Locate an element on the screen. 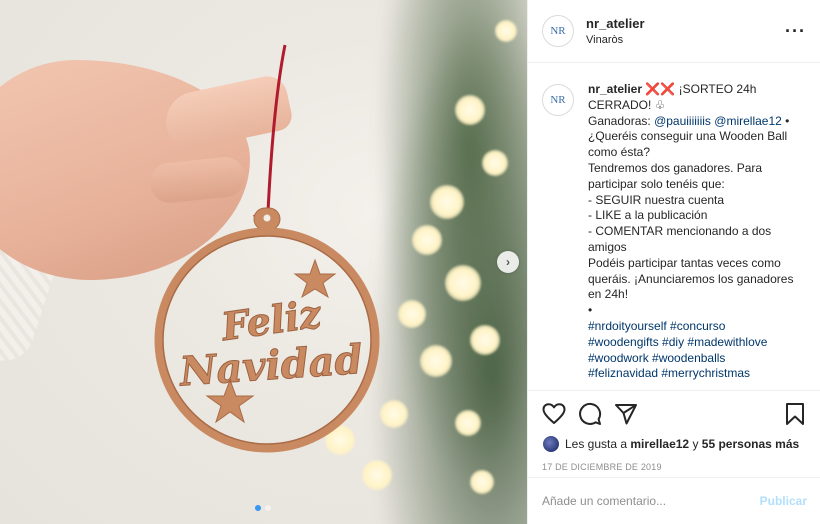 This screenshot has width=820, height=524. action-icons-row is located at coordinates (674, 414).